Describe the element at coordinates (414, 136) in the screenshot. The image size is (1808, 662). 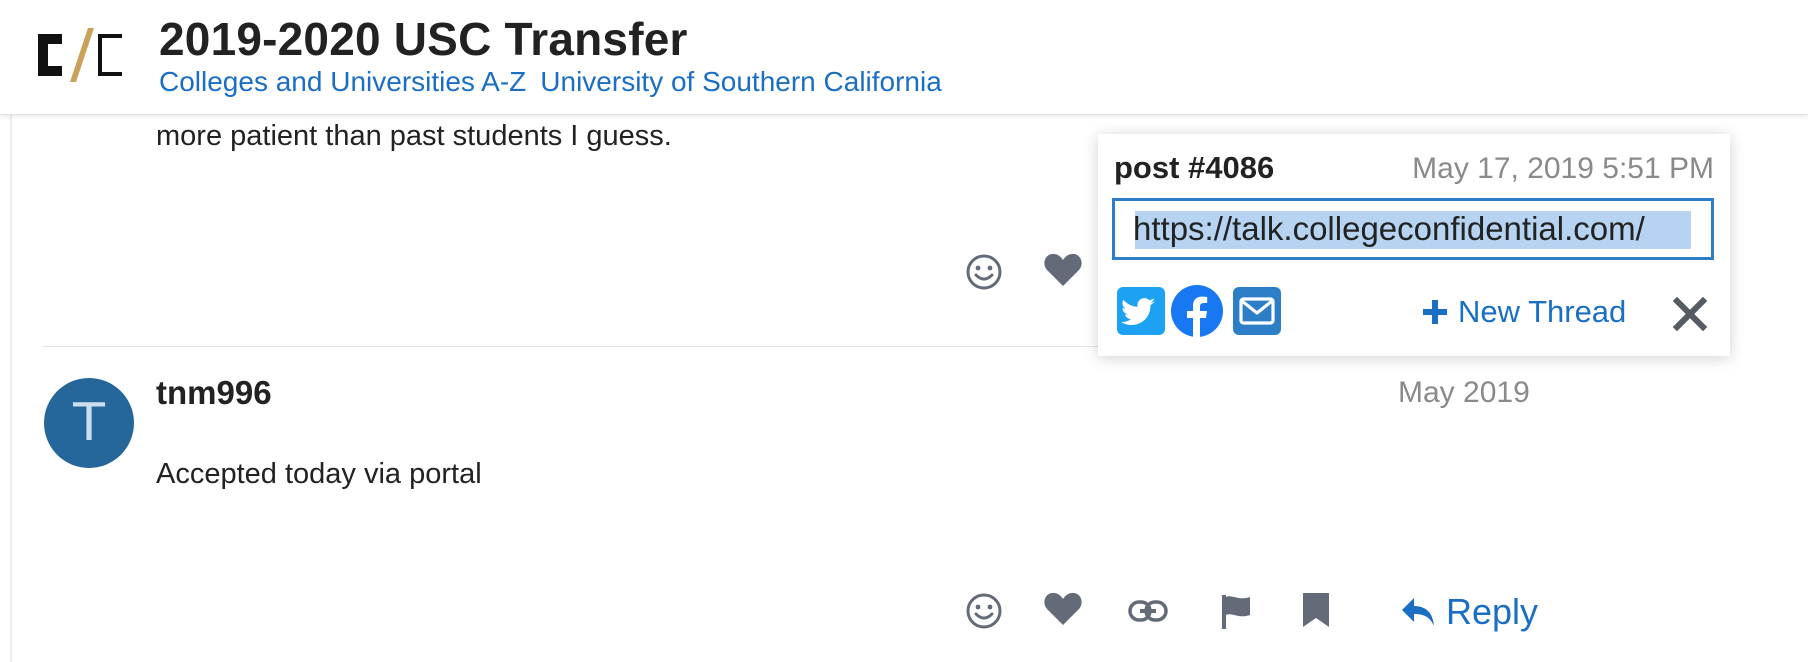
I see `post-body-text: more patient than past students I guess.` at that location.